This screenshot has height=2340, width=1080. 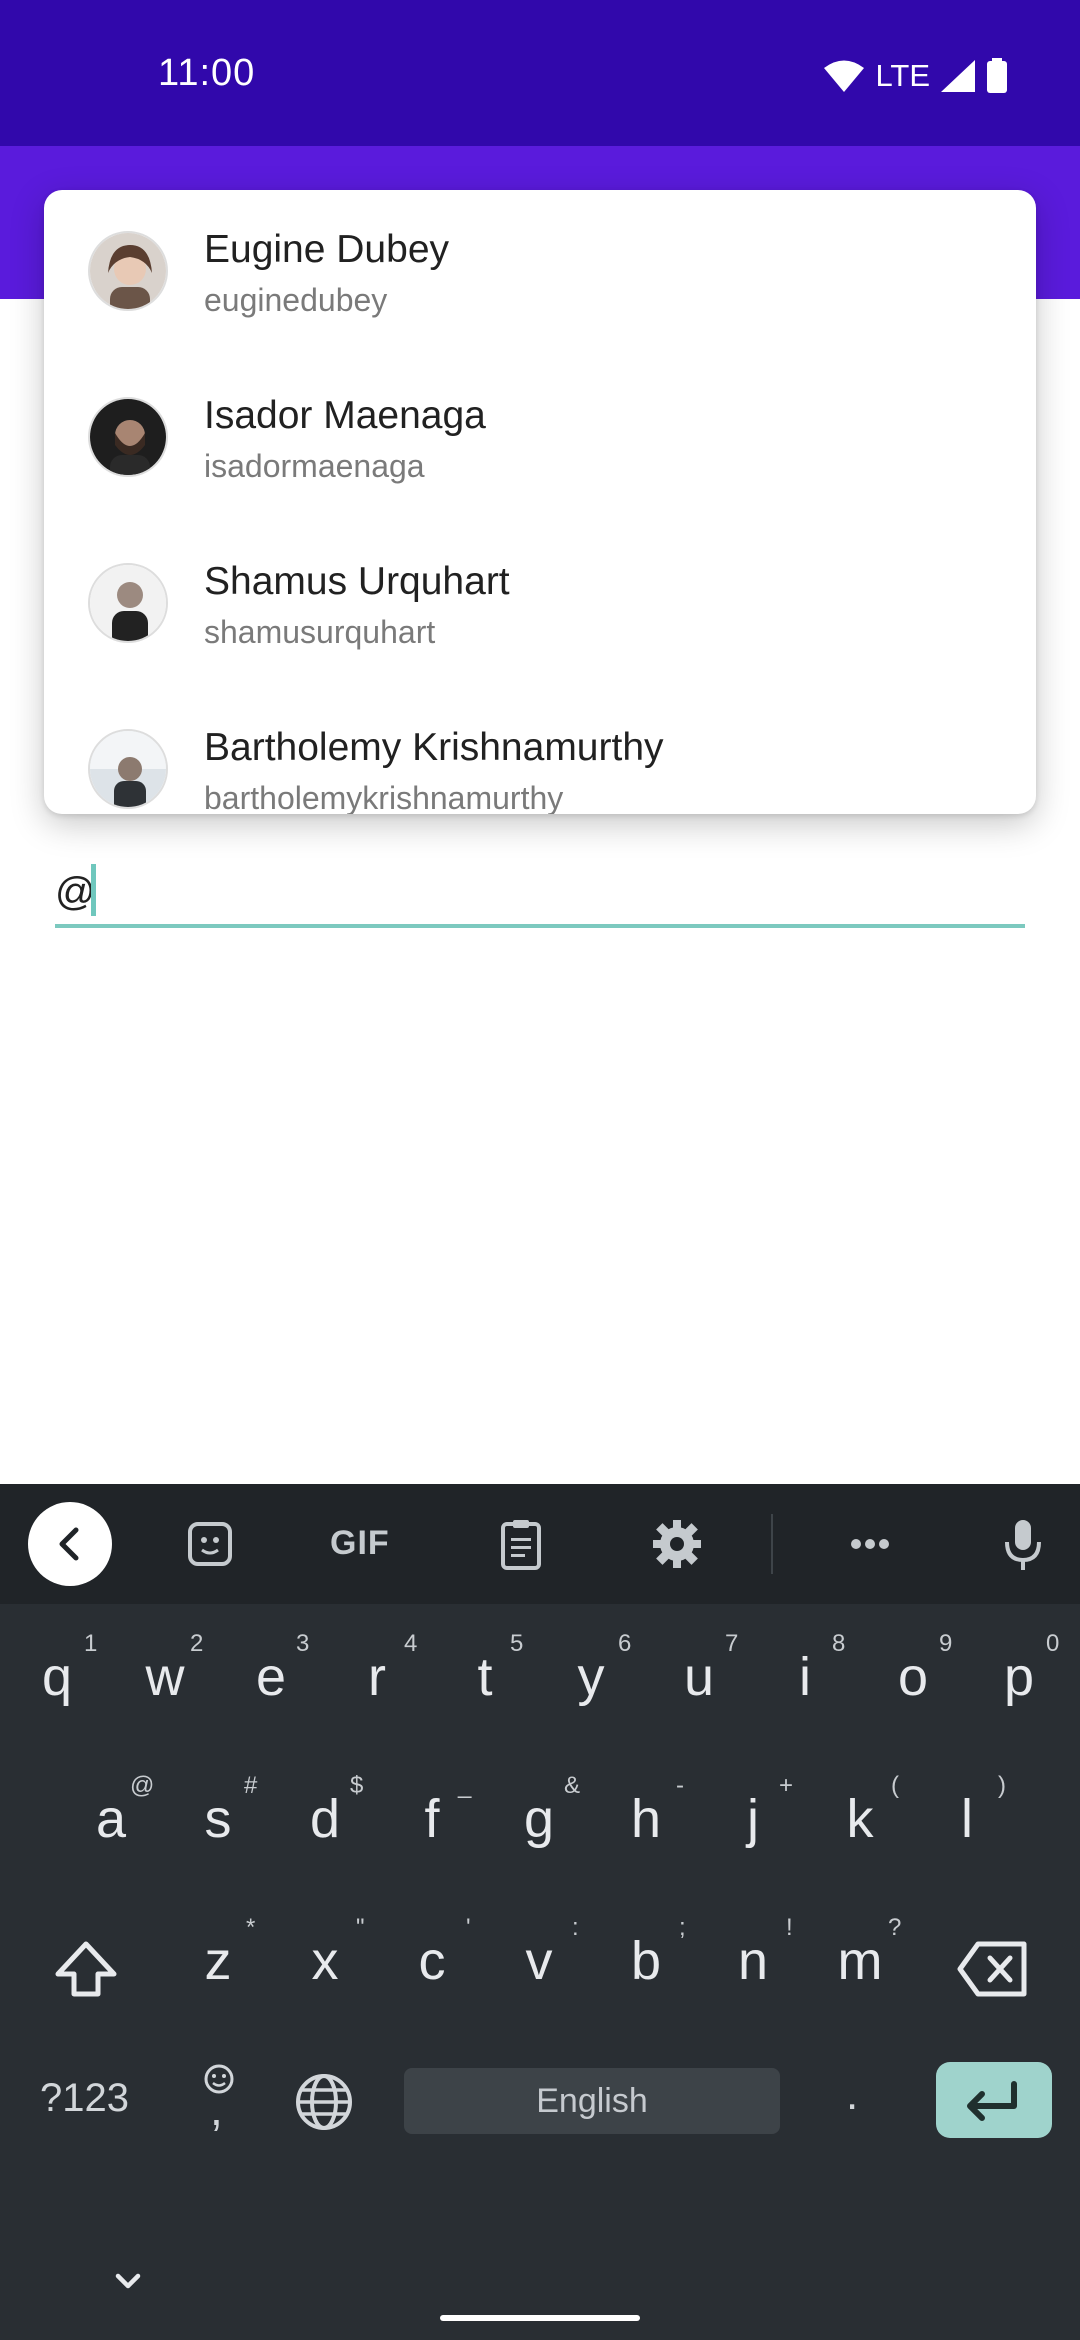 I want to click on wifi-icon, so click(x=844, y=76).